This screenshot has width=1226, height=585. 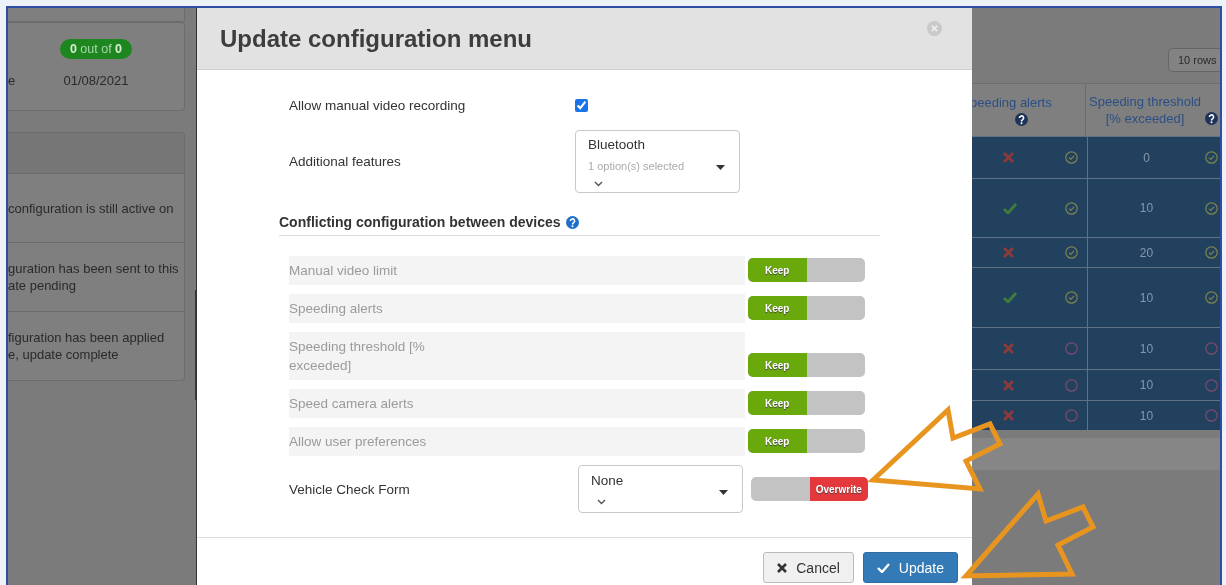 I want to click on conflict-label: Speeding alerts, so click(x=517, y=308).